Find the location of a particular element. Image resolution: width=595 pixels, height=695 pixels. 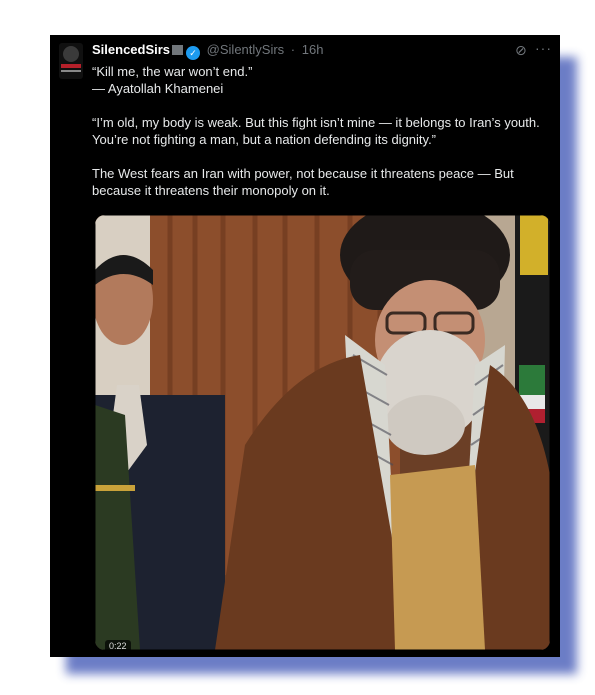

video-time-badge: 0:22 is located at coordinates (118, 645).